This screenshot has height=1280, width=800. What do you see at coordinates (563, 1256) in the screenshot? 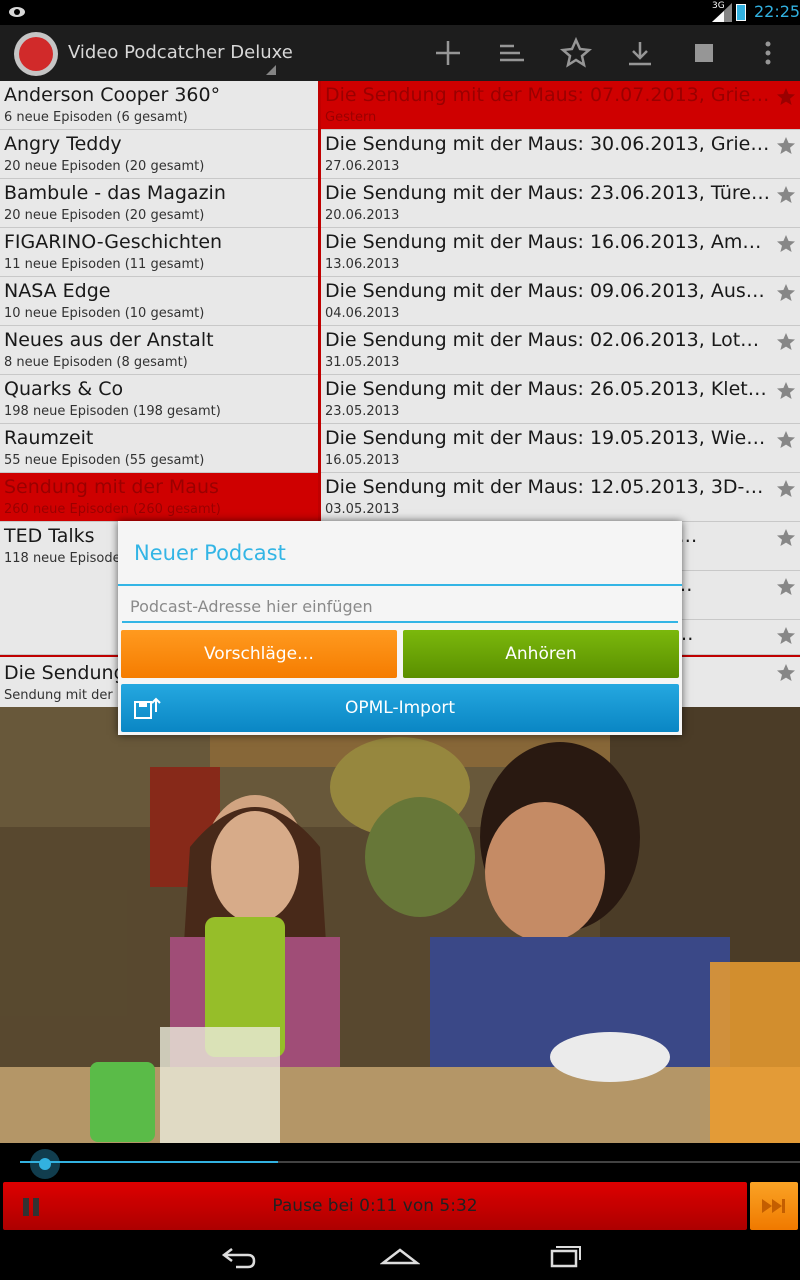
I see `recent-apps-icon` at bounding box center [563, 1256].